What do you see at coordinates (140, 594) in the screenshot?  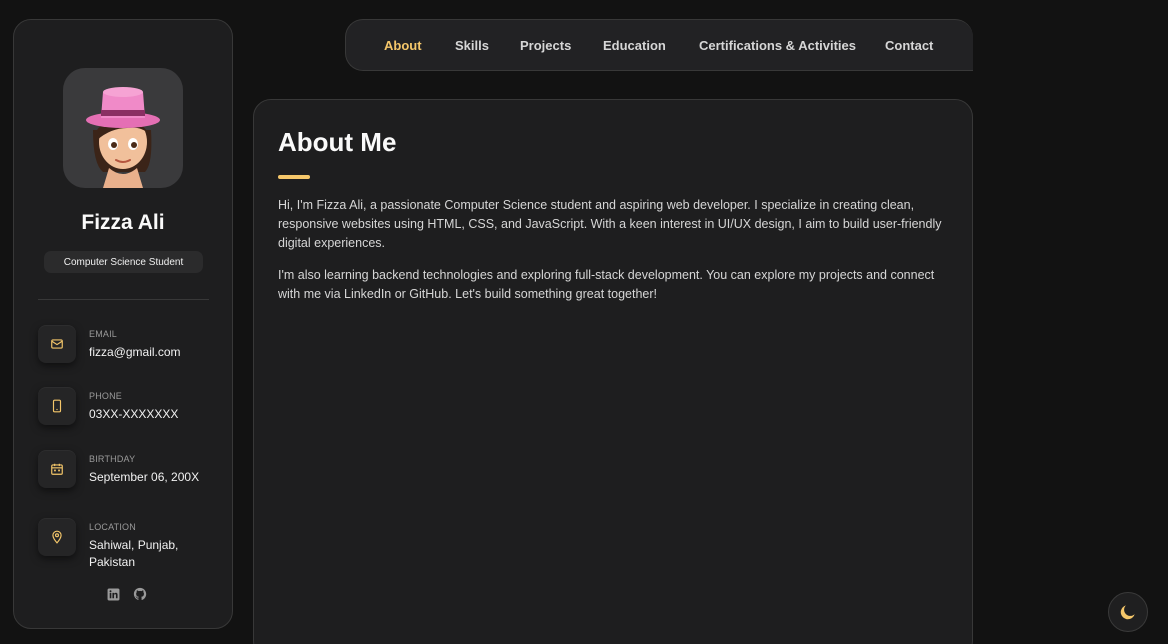 I see `github-icon` at bounding box center [140, 594].